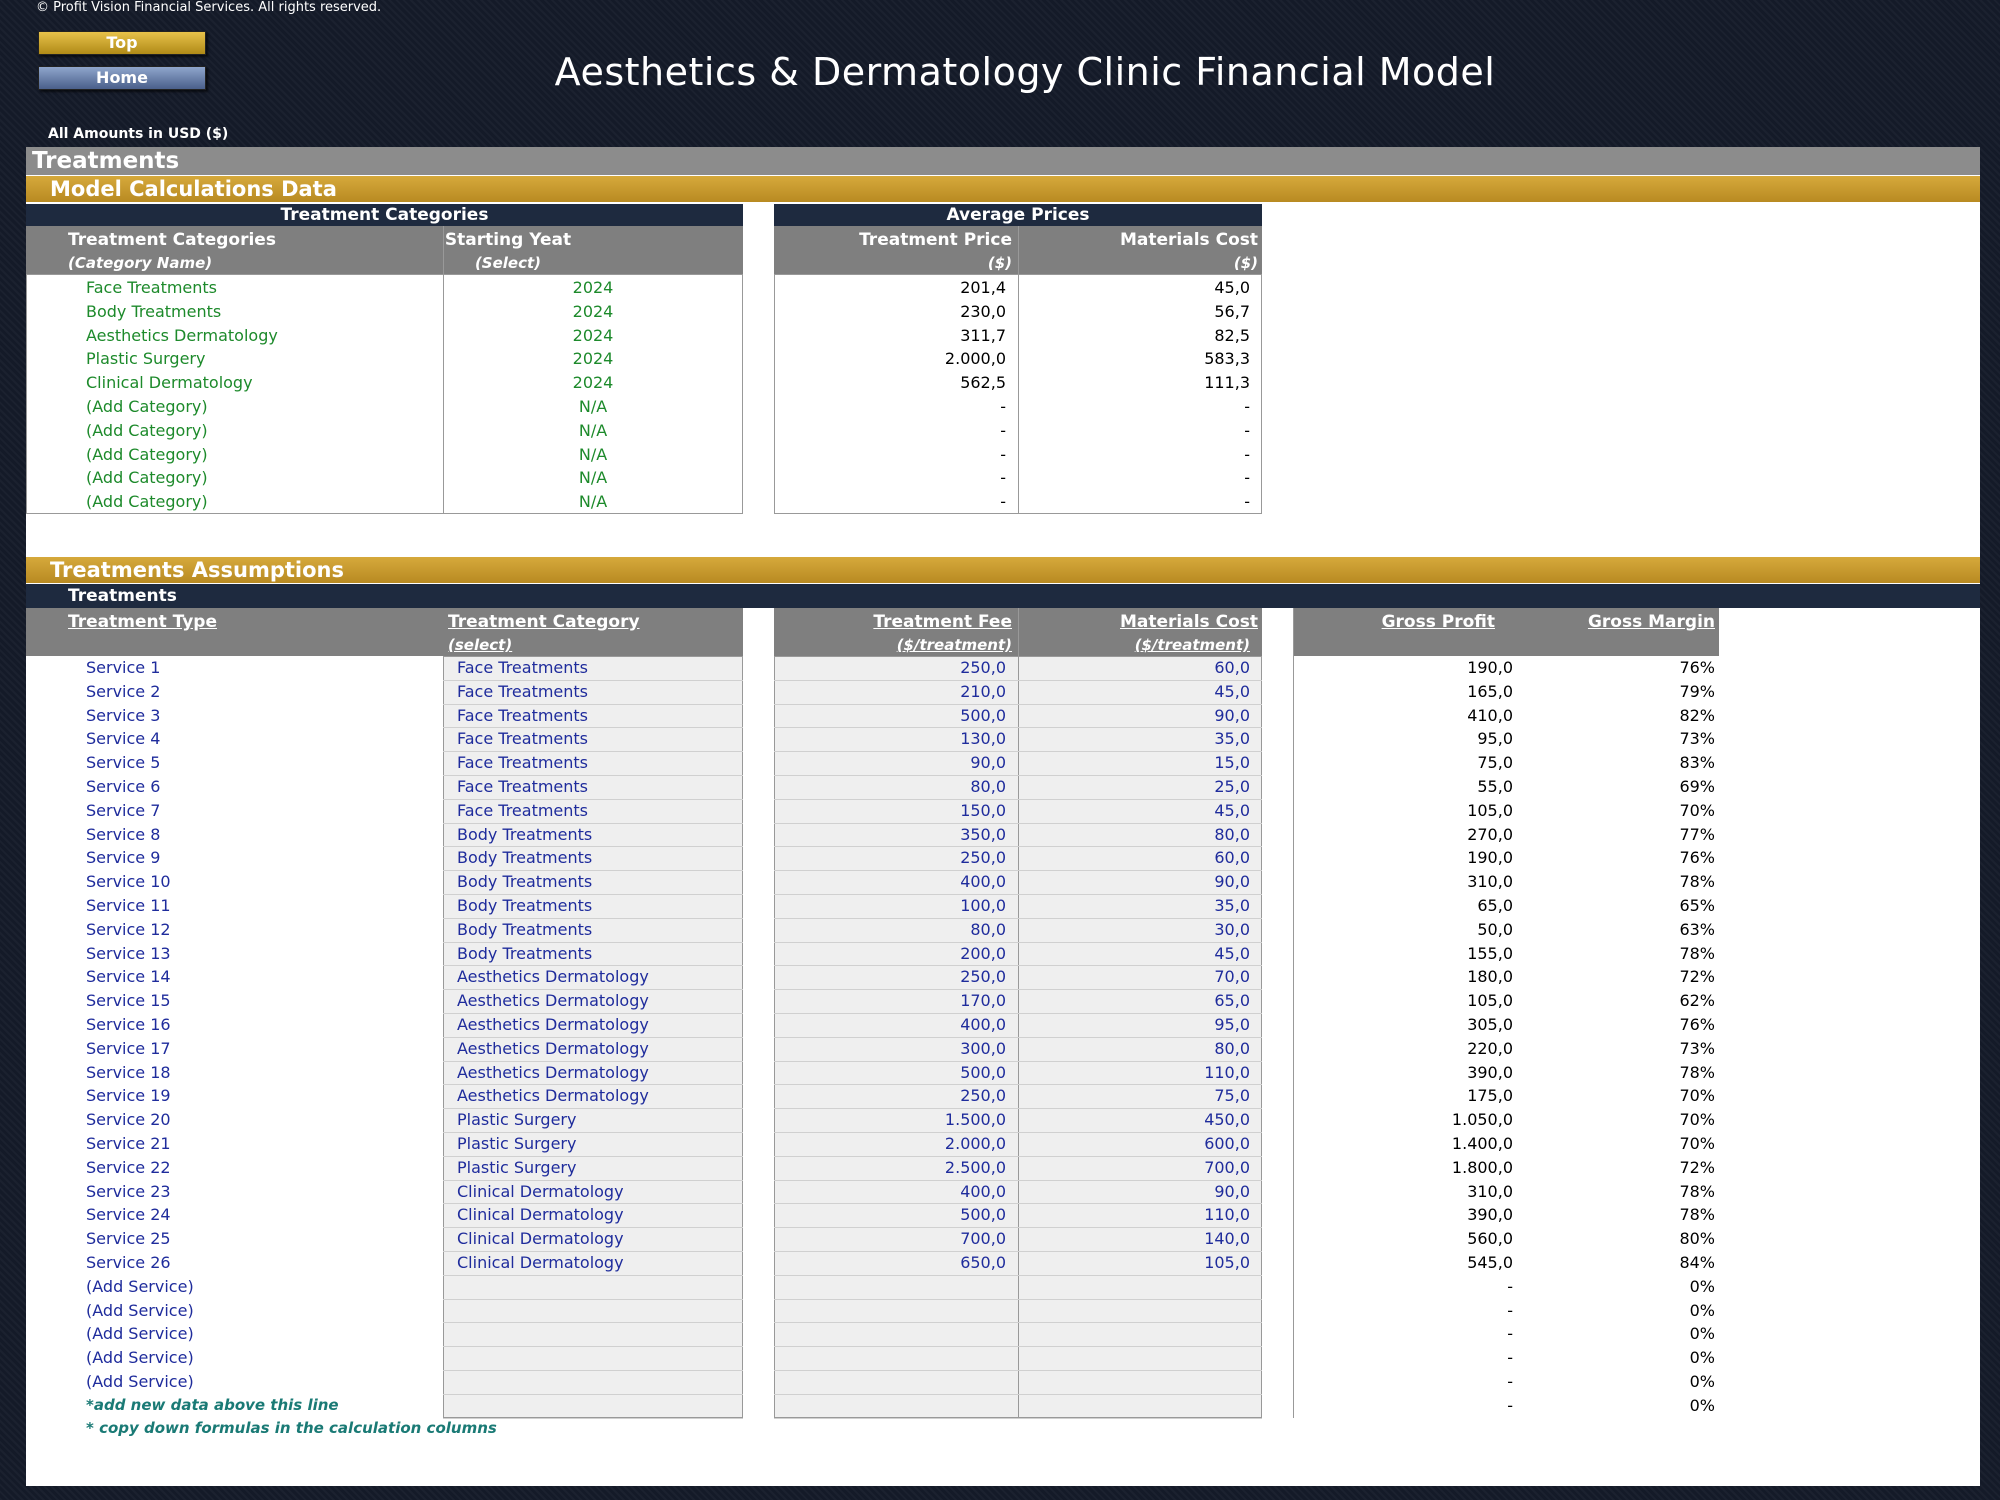 This screenshot has height=1500, width=2000. What do you see at coordinates (890, 1120) in the screenshot?
I see `treatment-fee-cell: 1.500,0` at bounding box center [890, 1120].